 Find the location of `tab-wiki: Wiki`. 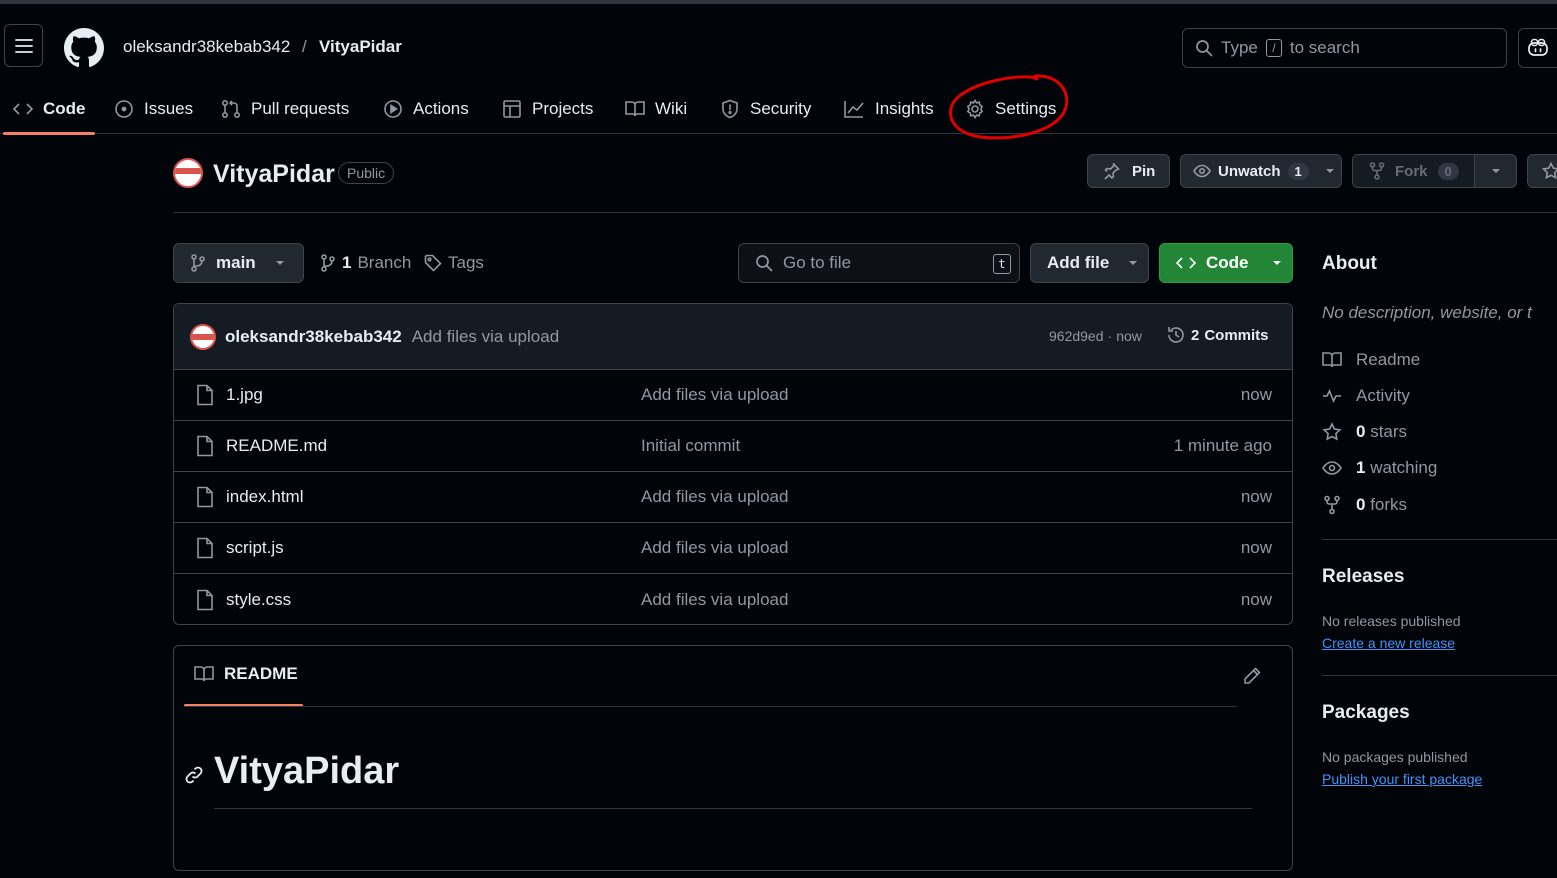

tab-wiki: Wiki is located at coordinates (656, 109).